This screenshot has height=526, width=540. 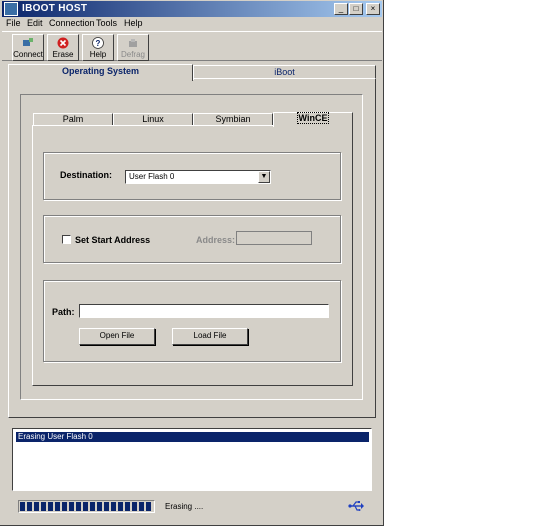 I want to click on erase-button: Erase, so click(x=63, y=47).